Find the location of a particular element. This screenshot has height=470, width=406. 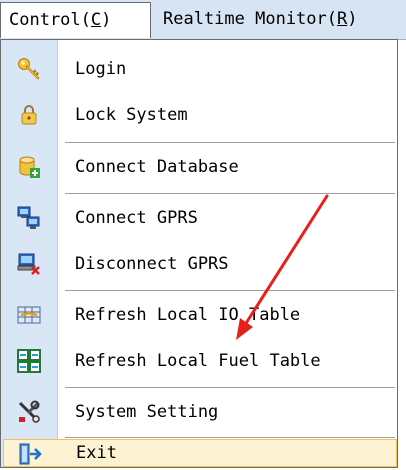

menu-item-lock-system: Lock System is located at coordinates (199, 115).